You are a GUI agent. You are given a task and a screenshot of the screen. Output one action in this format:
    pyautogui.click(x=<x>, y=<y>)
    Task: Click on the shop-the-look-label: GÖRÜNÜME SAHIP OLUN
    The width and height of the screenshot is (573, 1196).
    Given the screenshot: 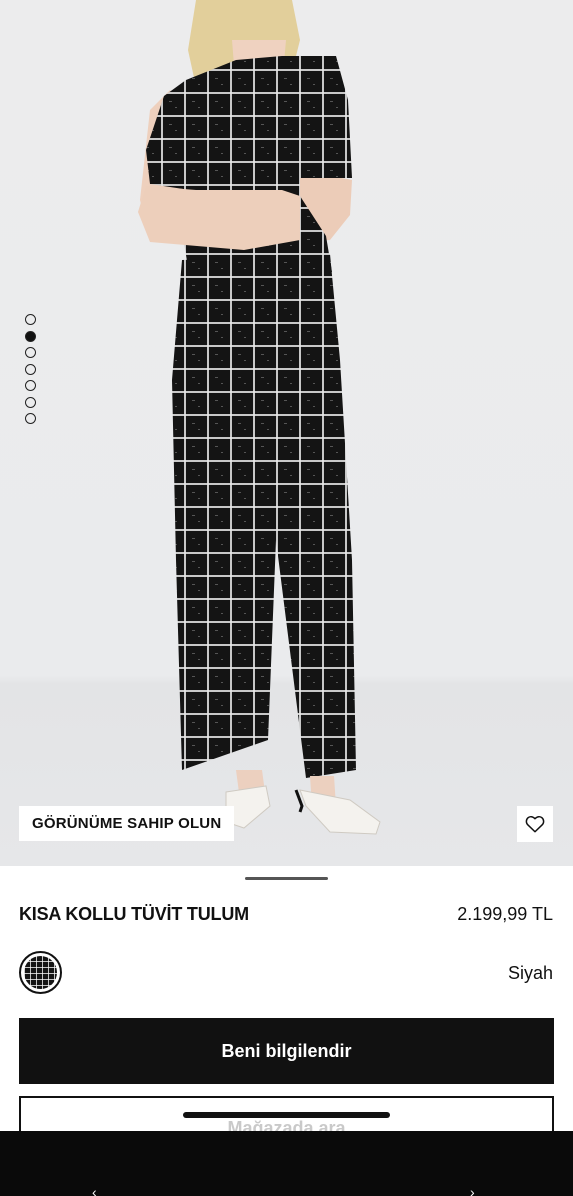 What is the action you would take?
    pyautogui.click(x=127, y=823)
    